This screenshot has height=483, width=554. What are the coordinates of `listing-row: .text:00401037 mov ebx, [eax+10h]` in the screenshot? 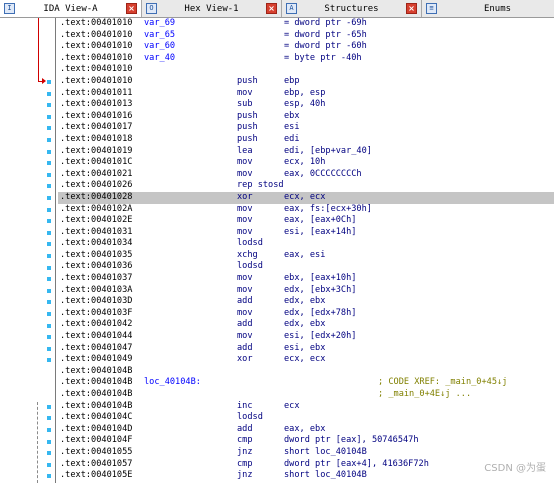 It's located at (306, 279).